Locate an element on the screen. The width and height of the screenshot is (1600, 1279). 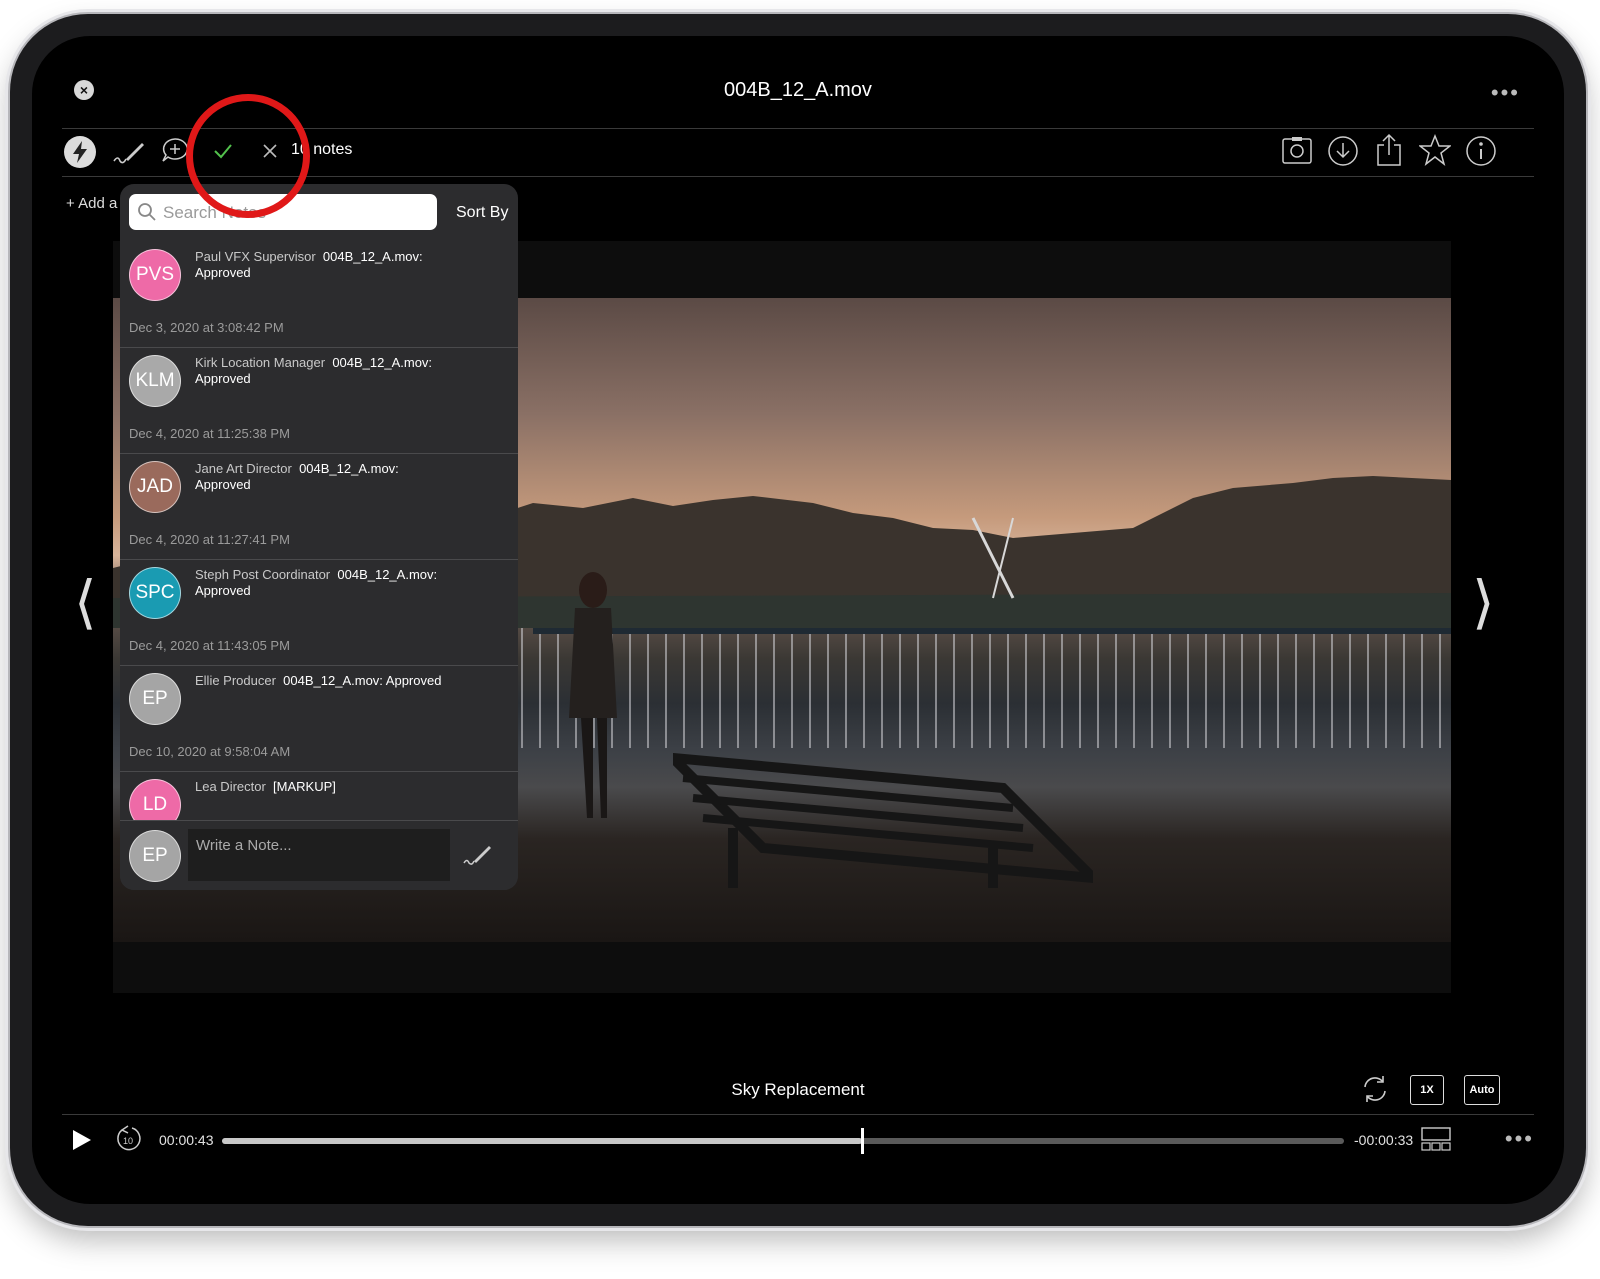
note-timestamp: Dec 4, 2020 at 11:43:05 PM is located at coordinates (209, 645).